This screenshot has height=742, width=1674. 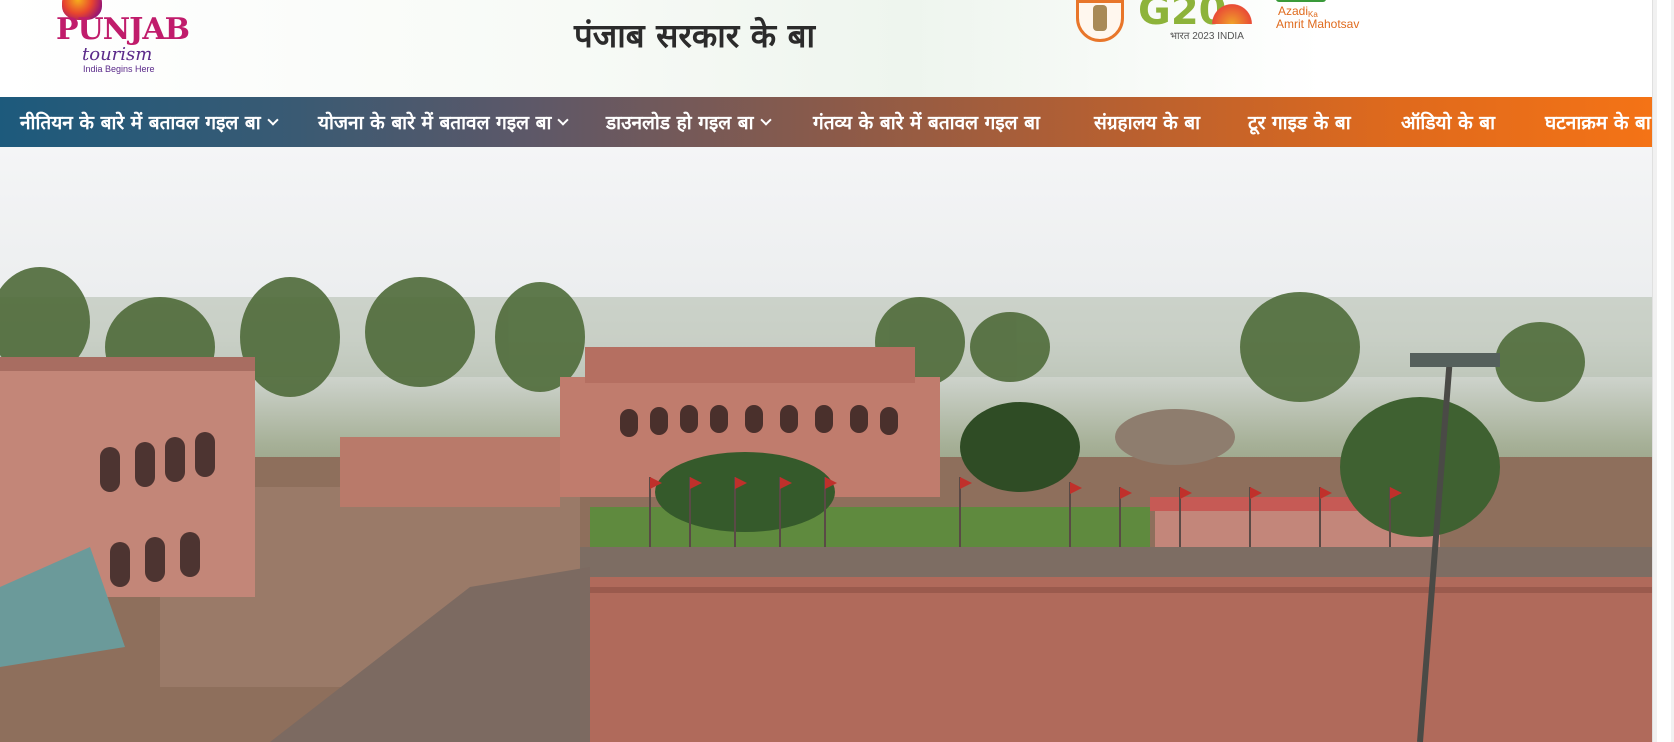 I want to click on scrollbar-thumb, so click(x=1664, y=371).